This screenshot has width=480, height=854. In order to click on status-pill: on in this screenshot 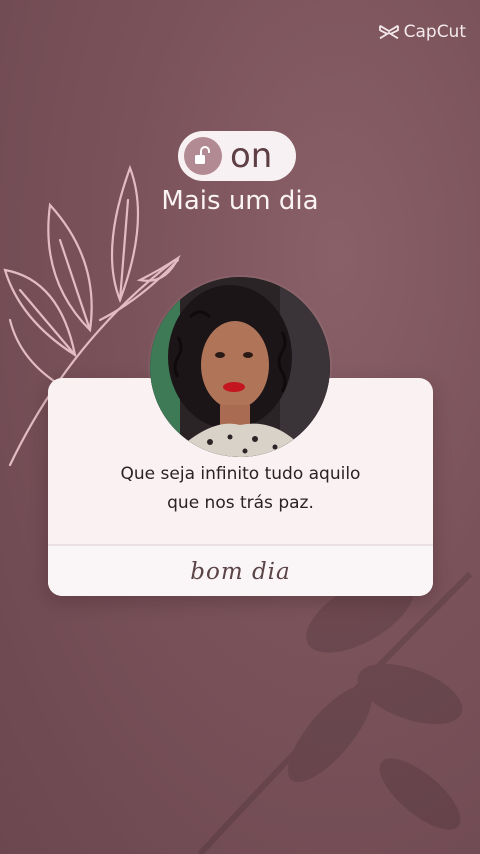, I will do `click(237, 156)`.